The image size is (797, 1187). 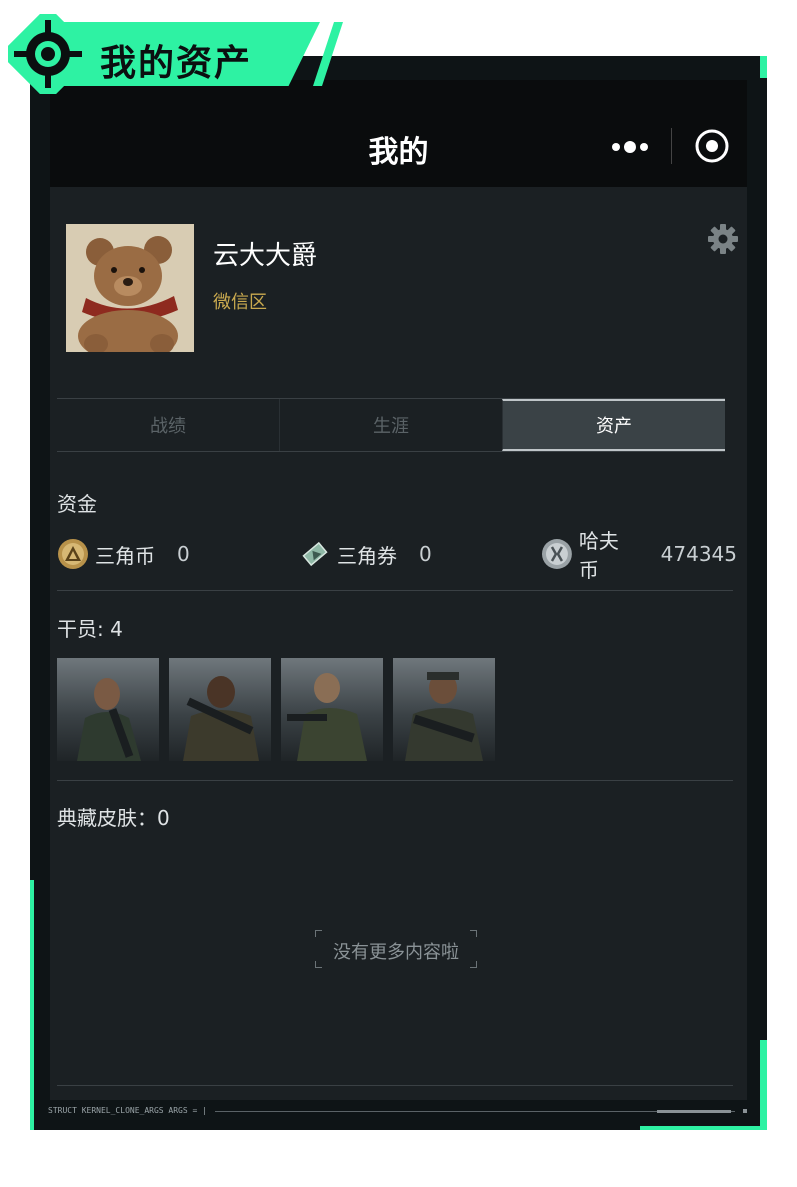 I want to click on currency-item: 哈夫币 474345, so click(x=639, y=555).